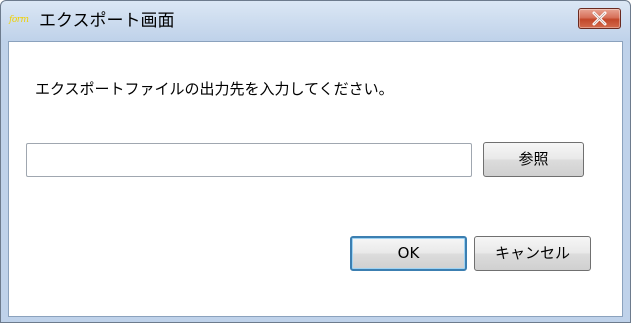 This screenshot has height=325, width=633. Describe the element at coordinates (107, 21) in the screenshot. I see `window-title: エクスポート画面` at that location.